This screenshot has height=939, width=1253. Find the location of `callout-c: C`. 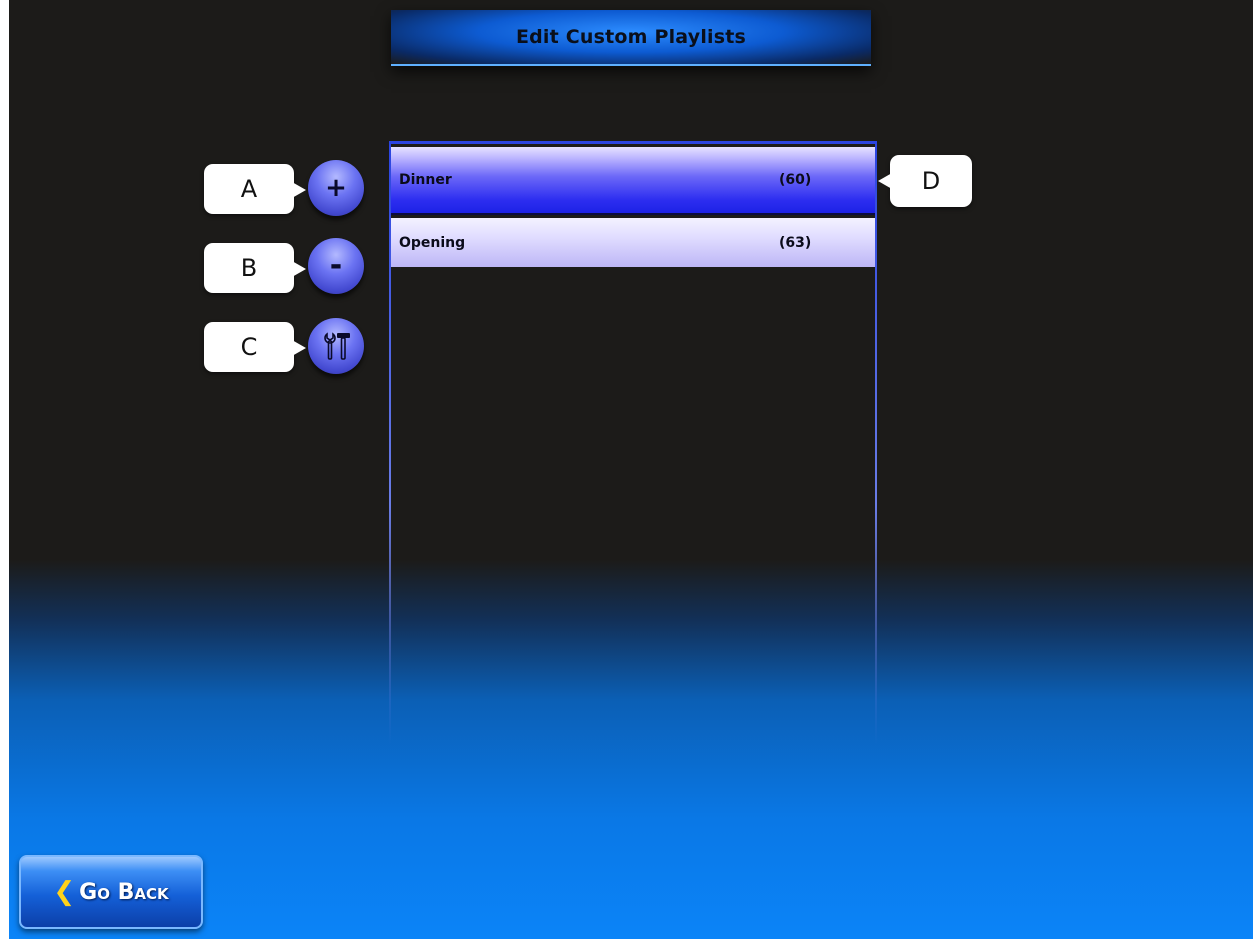

callout-c: C is located at coordinates (255, 347).